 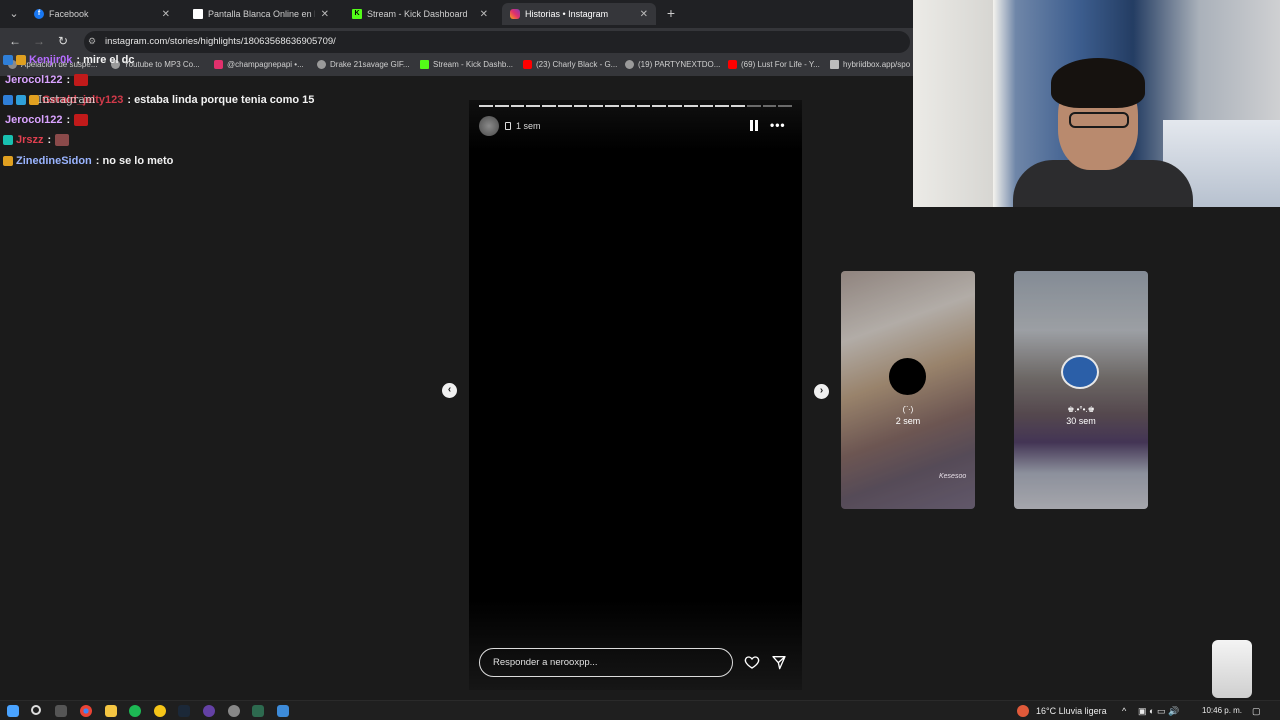 I want to click on obs-icon, so click(x=209, y=711).